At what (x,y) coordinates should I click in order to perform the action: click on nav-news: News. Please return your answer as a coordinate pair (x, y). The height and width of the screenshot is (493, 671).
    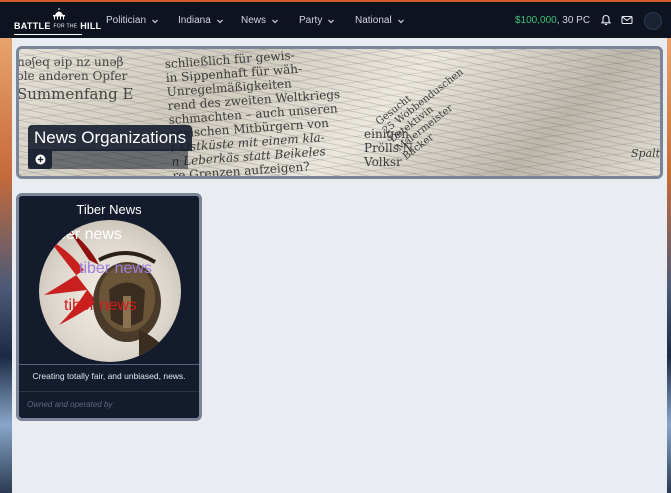
    Looking at the image, I should click on (260, 20).